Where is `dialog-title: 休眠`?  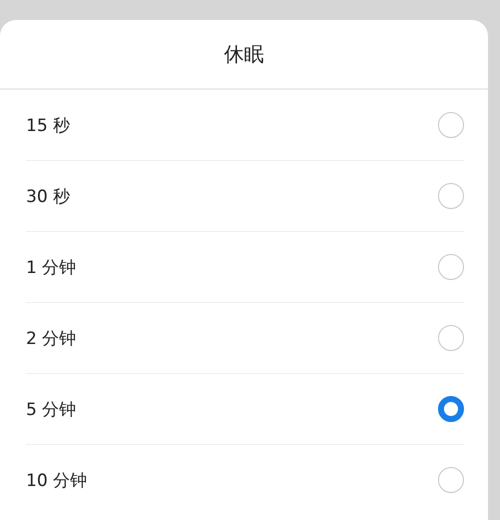 dialog-title: 休眠 is located at coordinates (244, 54).